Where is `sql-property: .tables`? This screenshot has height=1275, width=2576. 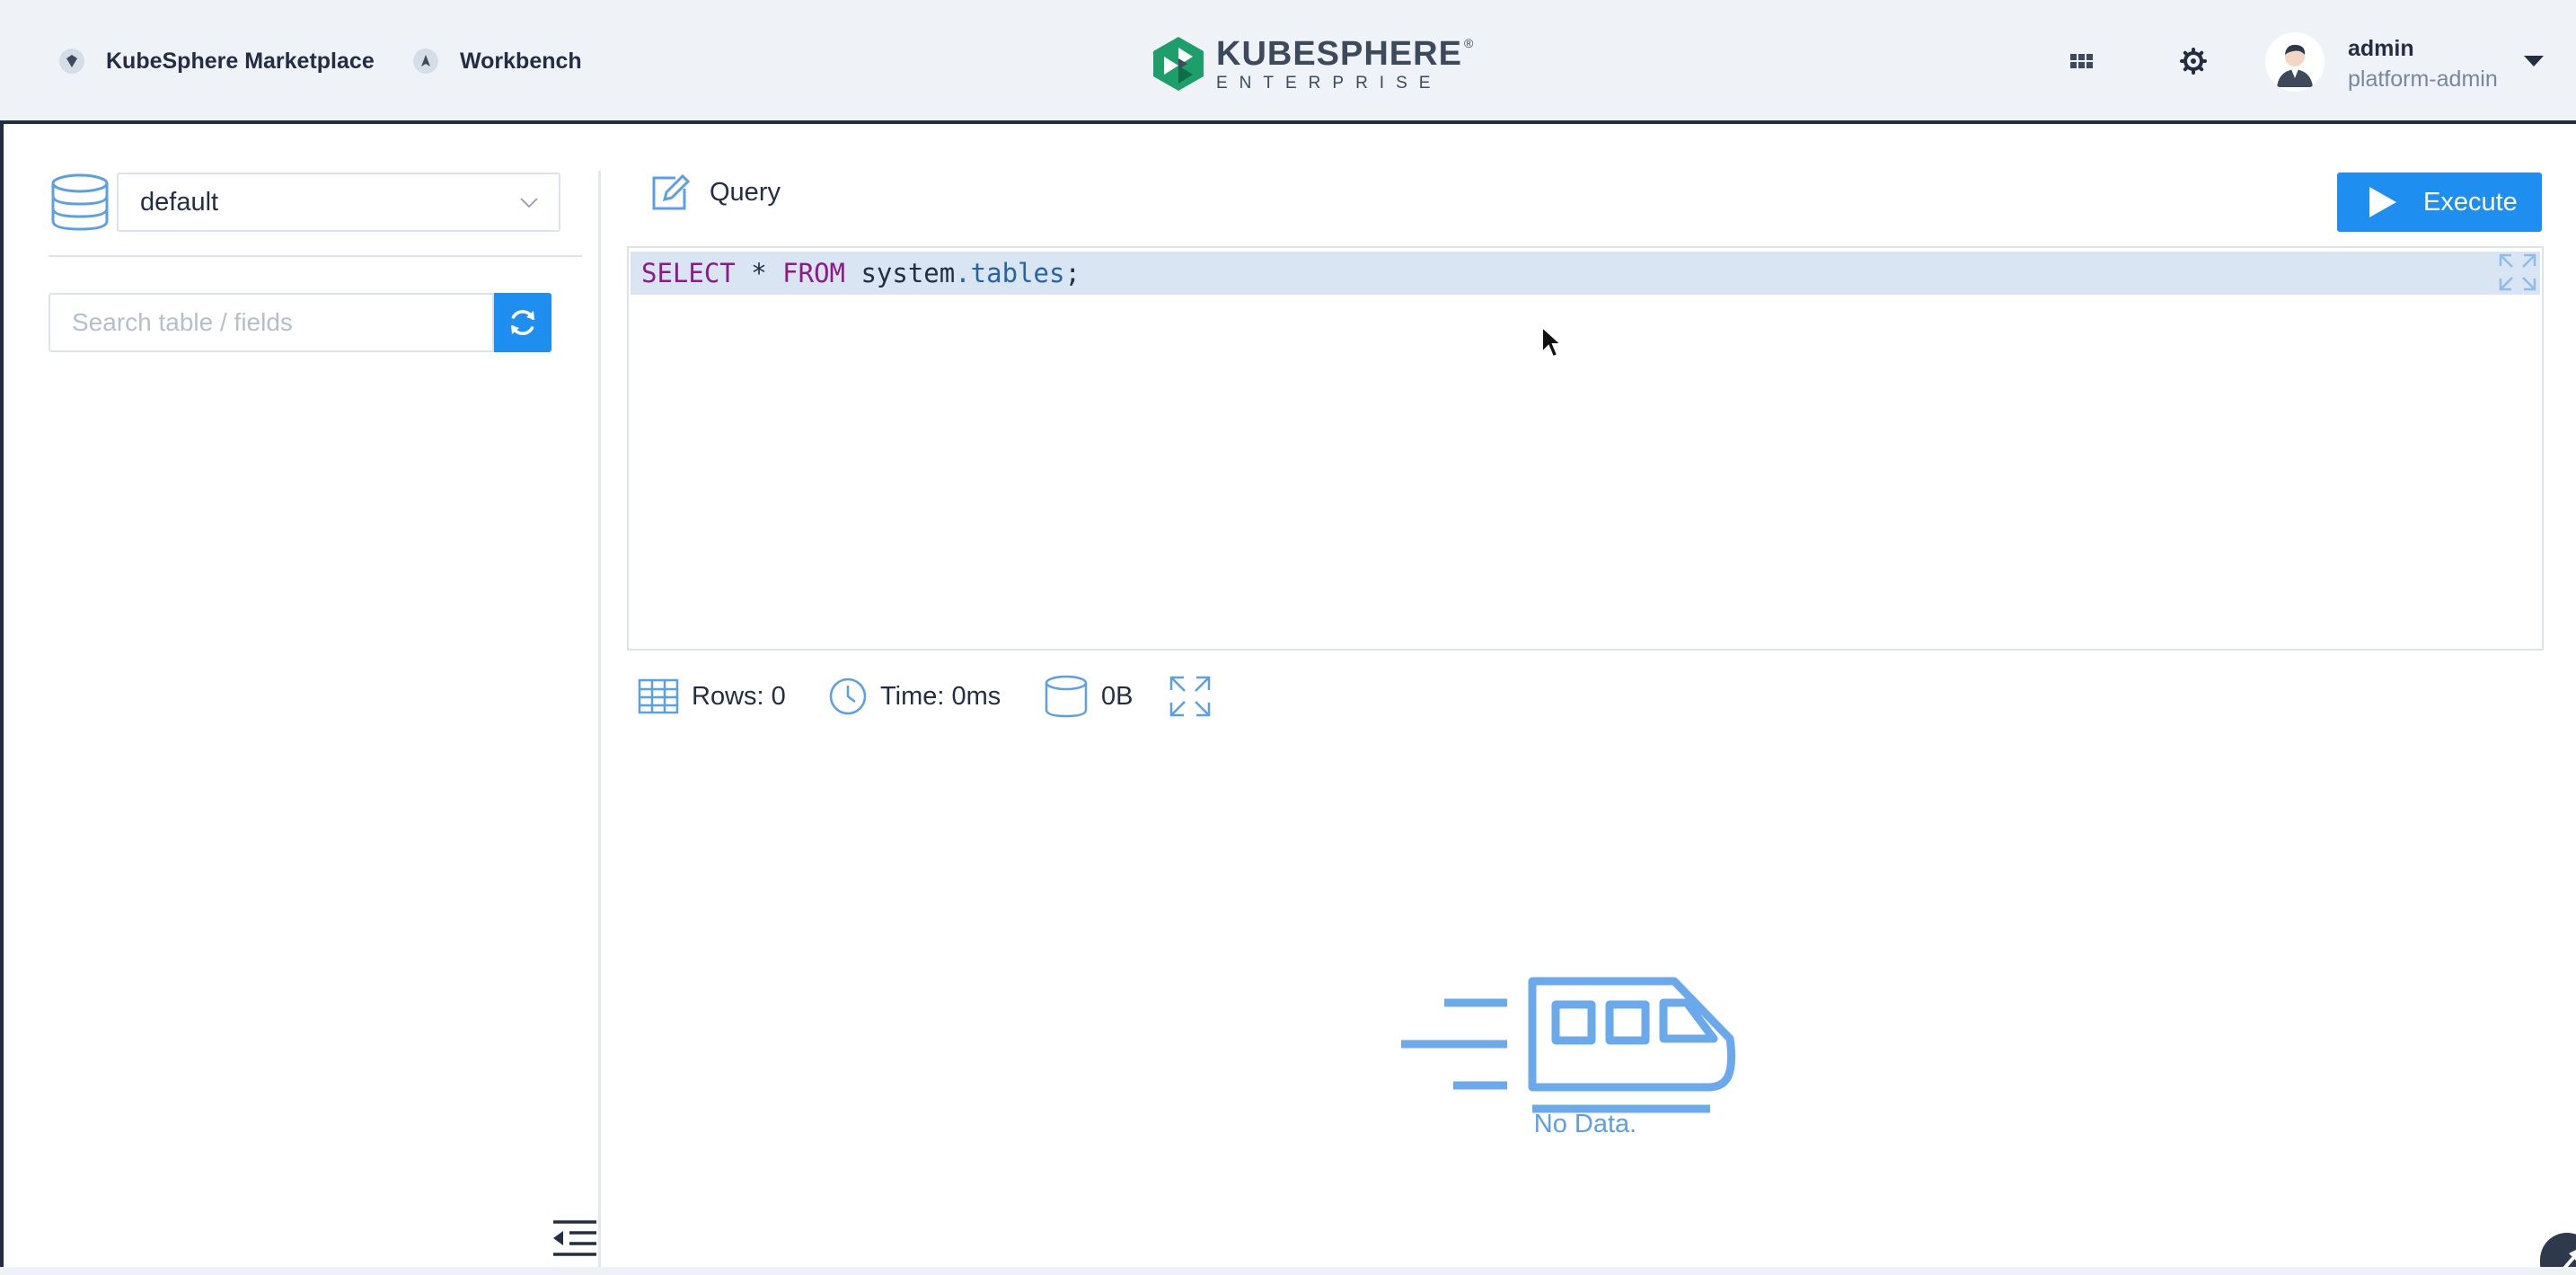 sql-property: .tables is located at coordinates (1010, 273).